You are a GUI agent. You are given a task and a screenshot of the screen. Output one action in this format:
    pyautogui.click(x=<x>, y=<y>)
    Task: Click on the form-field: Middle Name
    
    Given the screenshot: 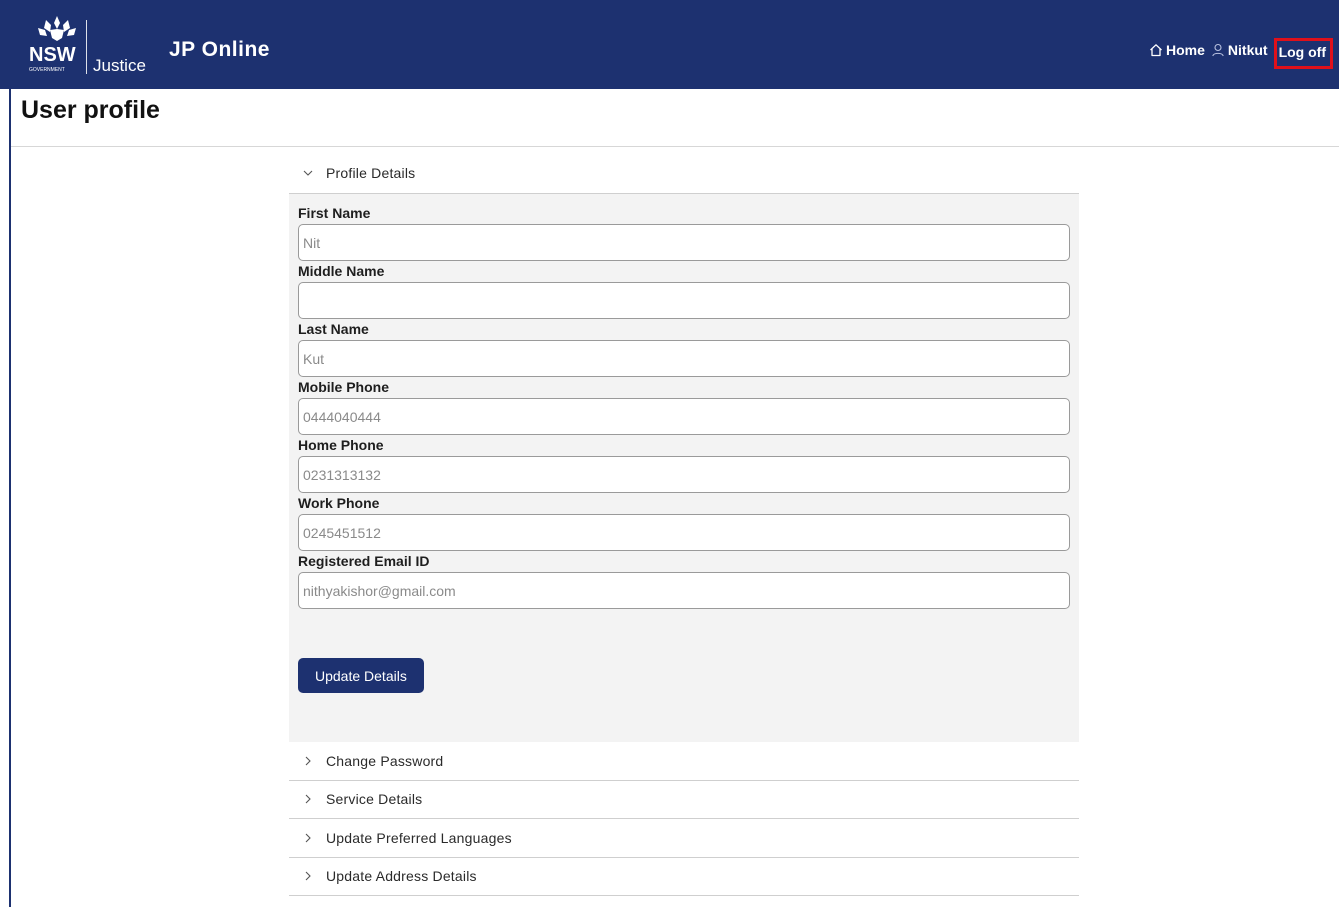 What is the action you would take?
    pyautogui.click(x=684, y=290)
    